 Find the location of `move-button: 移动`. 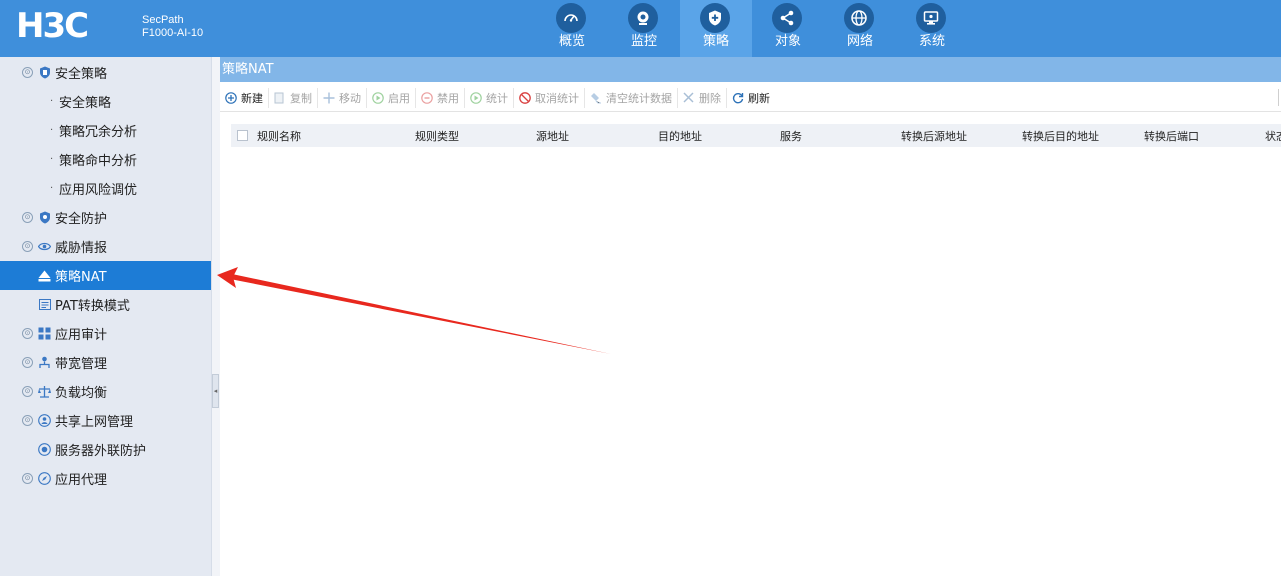

move-button: 移动 is located at coordinates (342, 97).